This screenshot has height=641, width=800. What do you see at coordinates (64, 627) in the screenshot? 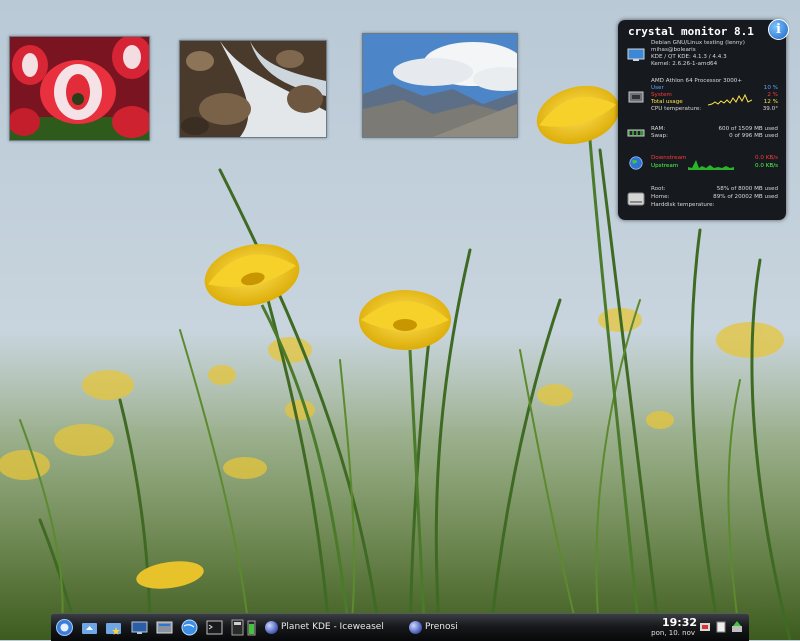
I see `kmenu-icon` at bounding box center [64, 627].